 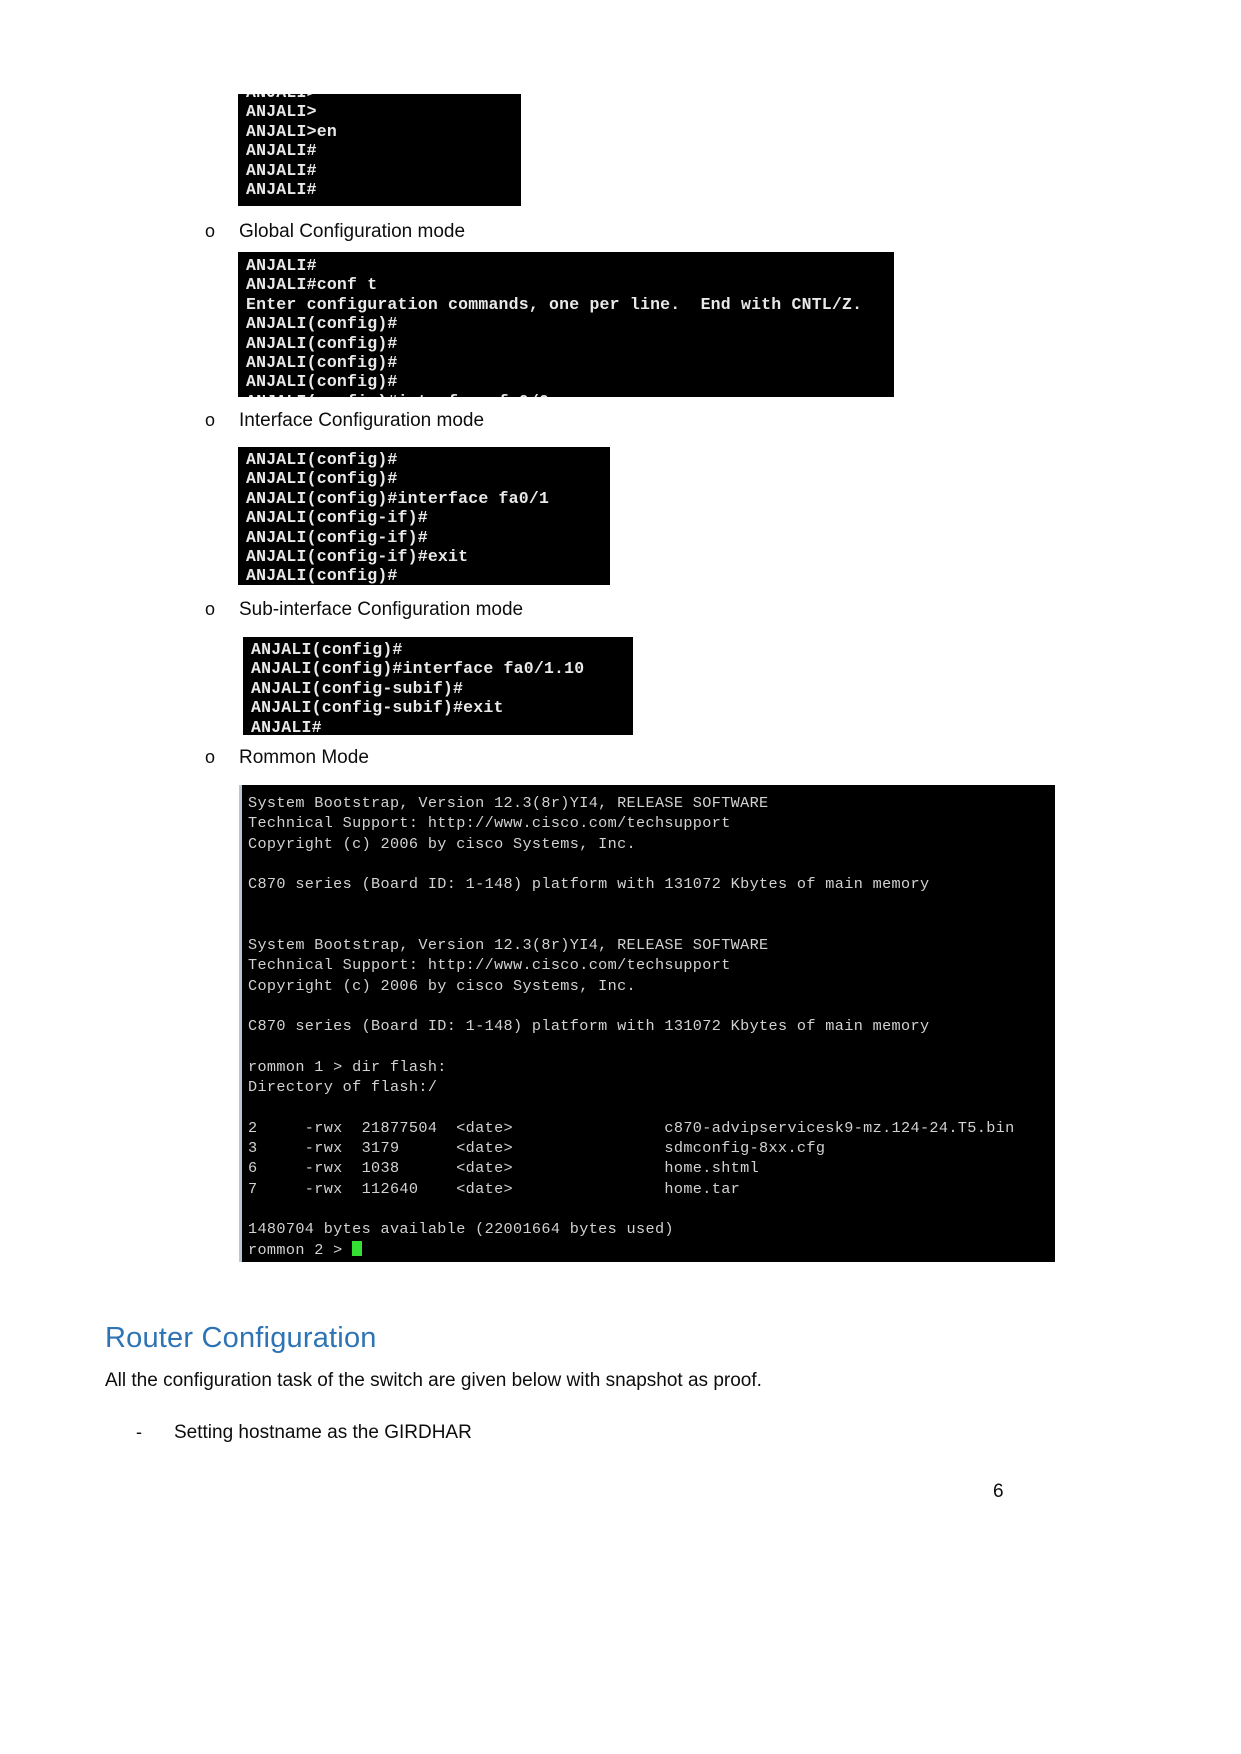 What do you see at coordinates (398, 498) in the screenshot?
I see `terminal-line: ANJALI(config)#interface fa0/1` at bounding box center [398, 498].